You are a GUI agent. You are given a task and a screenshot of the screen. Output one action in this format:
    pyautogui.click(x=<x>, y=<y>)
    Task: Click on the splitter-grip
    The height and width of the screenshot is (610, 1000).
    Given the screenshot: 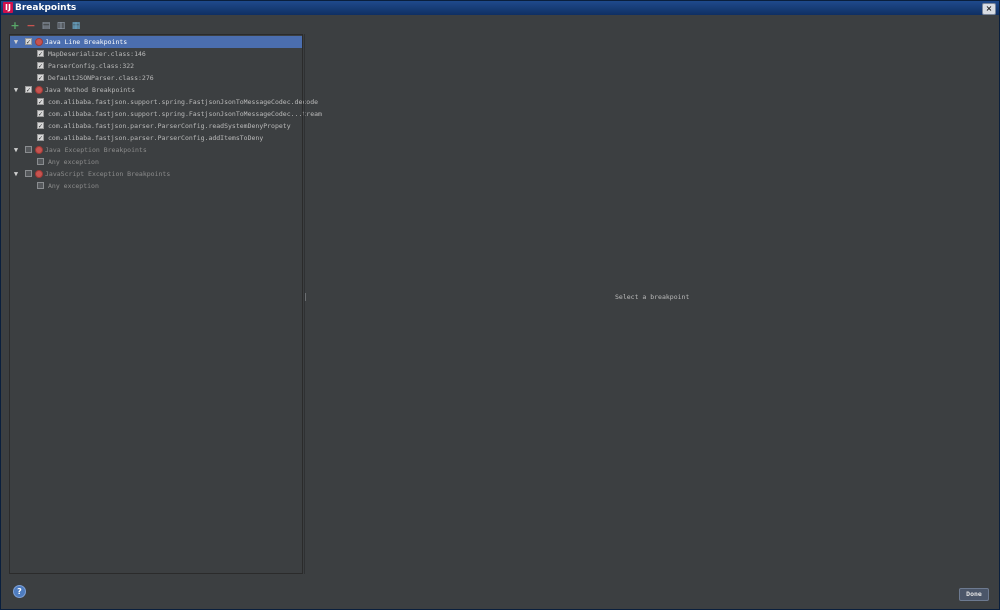 What is the action you would take?
    pyautogui.click(x=305, y=297)
    